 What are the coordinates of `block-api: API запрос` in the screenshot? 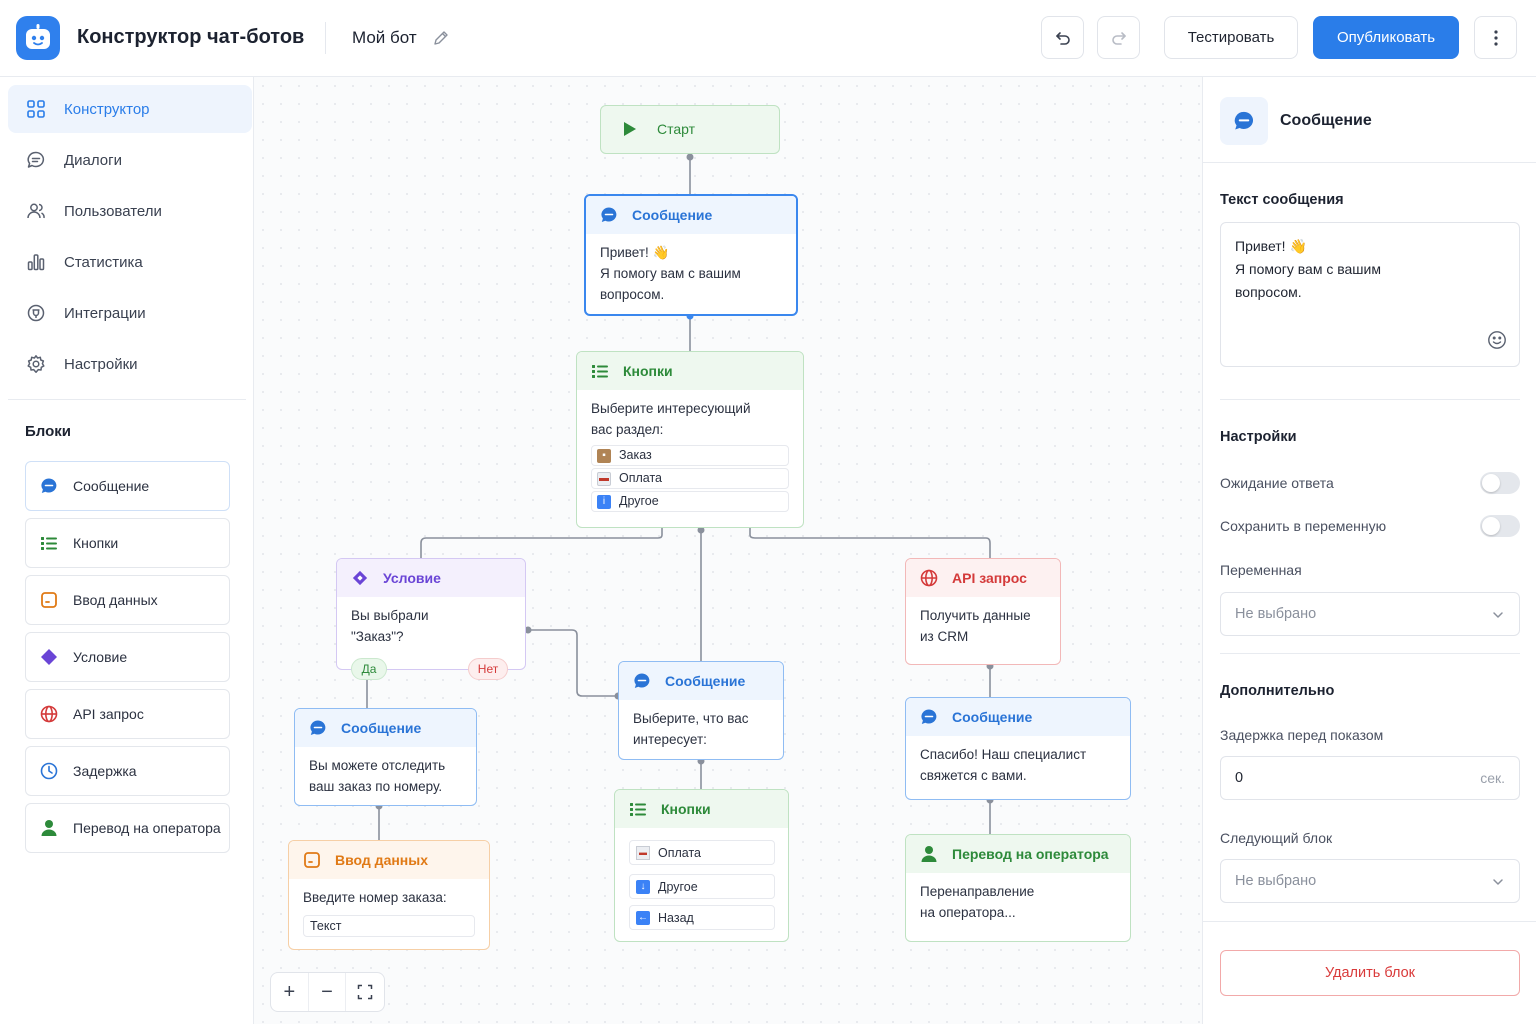 It's located at (127, 714).